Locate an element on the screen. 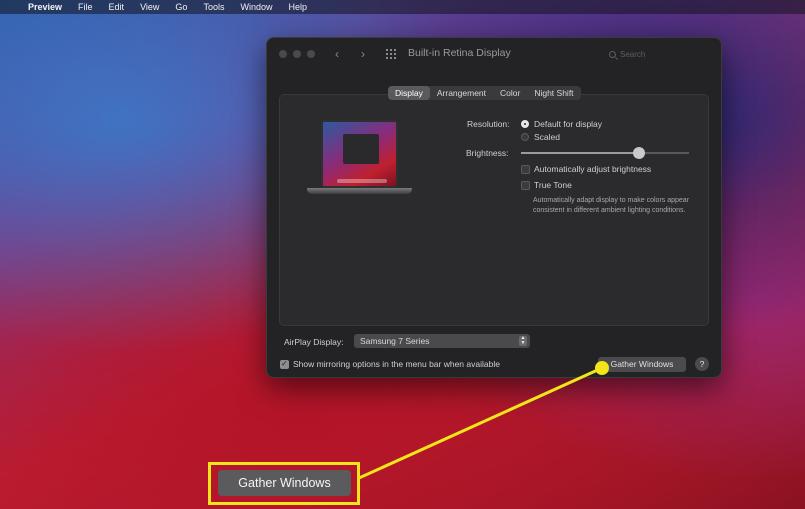 The height and width of the screenshot is (509, 805). callout-connector is located at coordinates (483, 420).